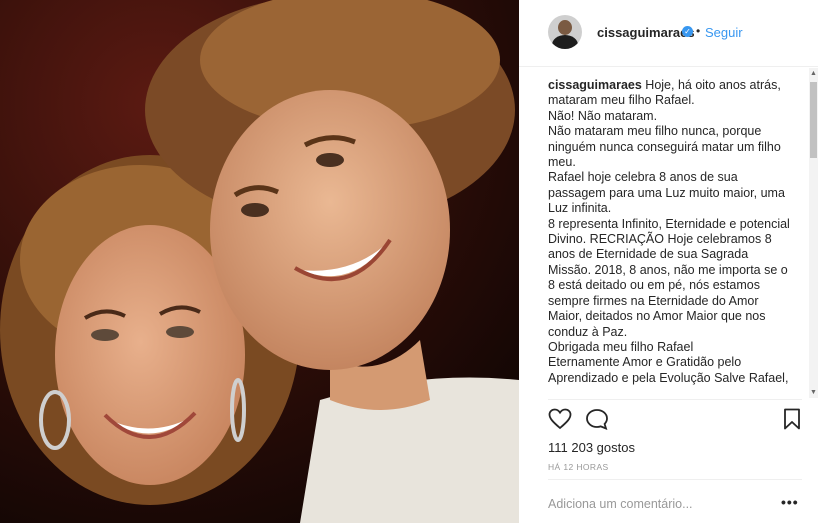  I want to click on scroll-down-icon: ▼, so click(813, 392).